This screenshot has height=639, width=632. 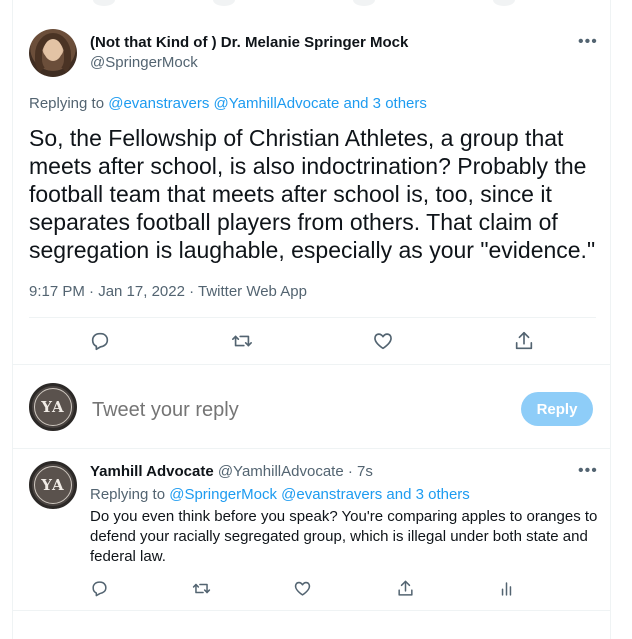 I want to click on reply-time: · 7s, so click(x=360, y=471).